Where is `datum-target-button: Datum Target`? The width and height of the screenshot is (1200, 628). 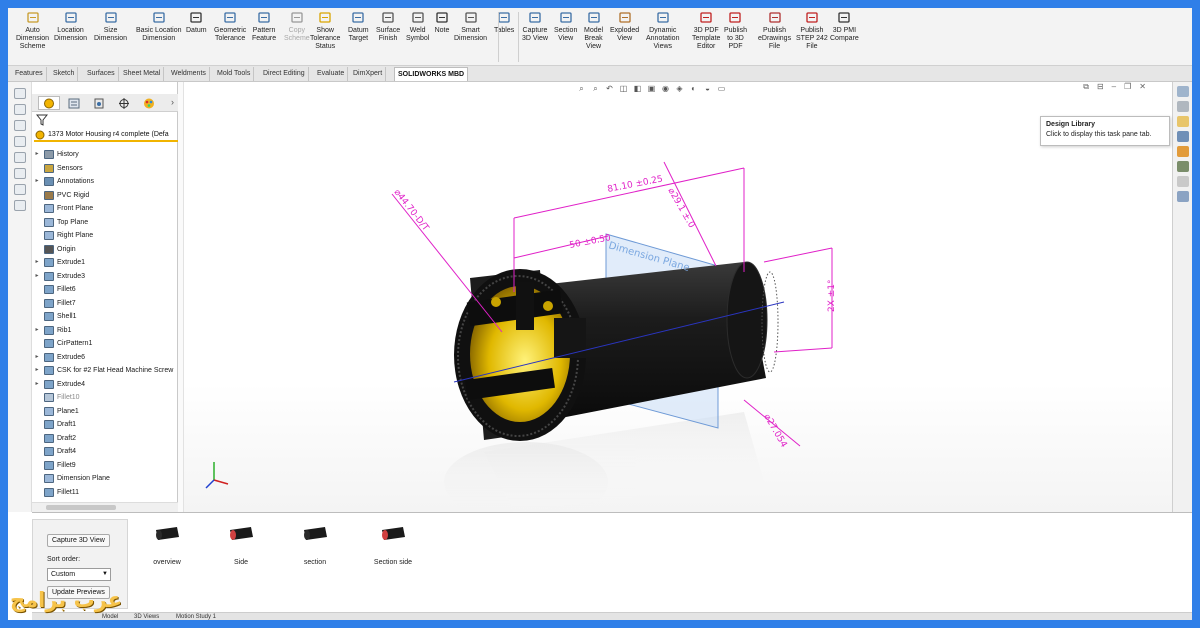
datum-target-button: Datum Target is located at coordinates (358, 26).